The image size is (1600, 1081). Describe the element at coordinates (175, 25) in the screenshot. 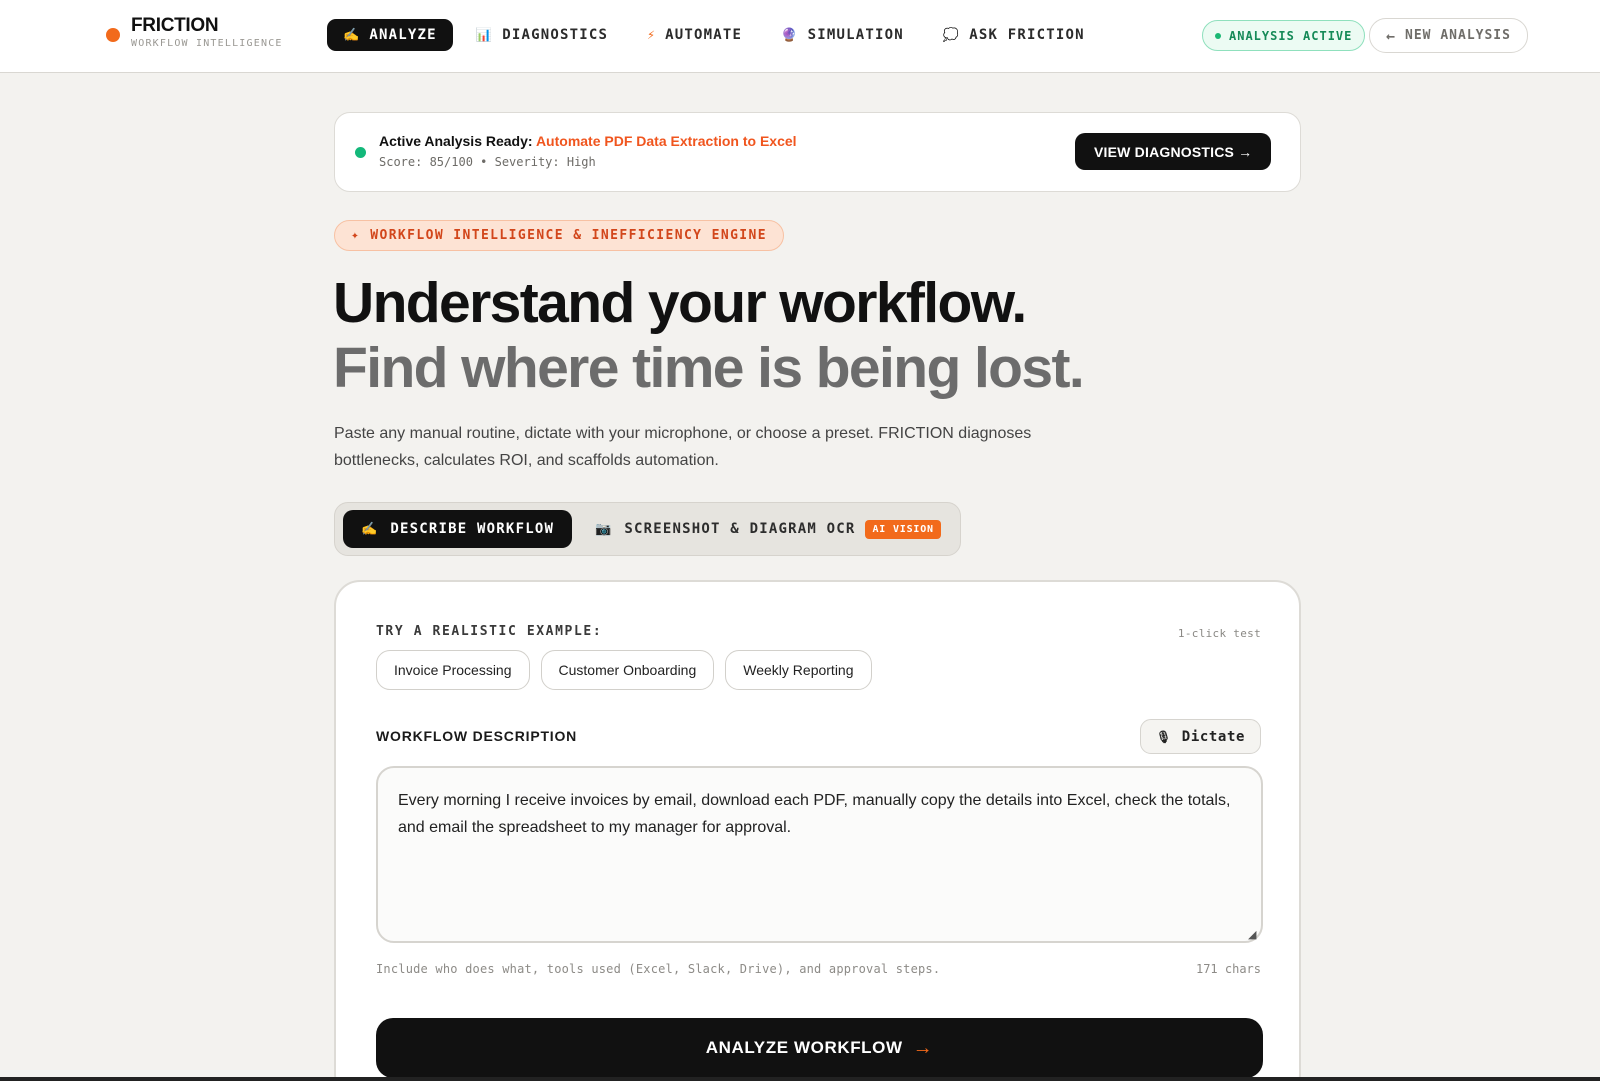

I see `brand-name: FRICTION` at that location.